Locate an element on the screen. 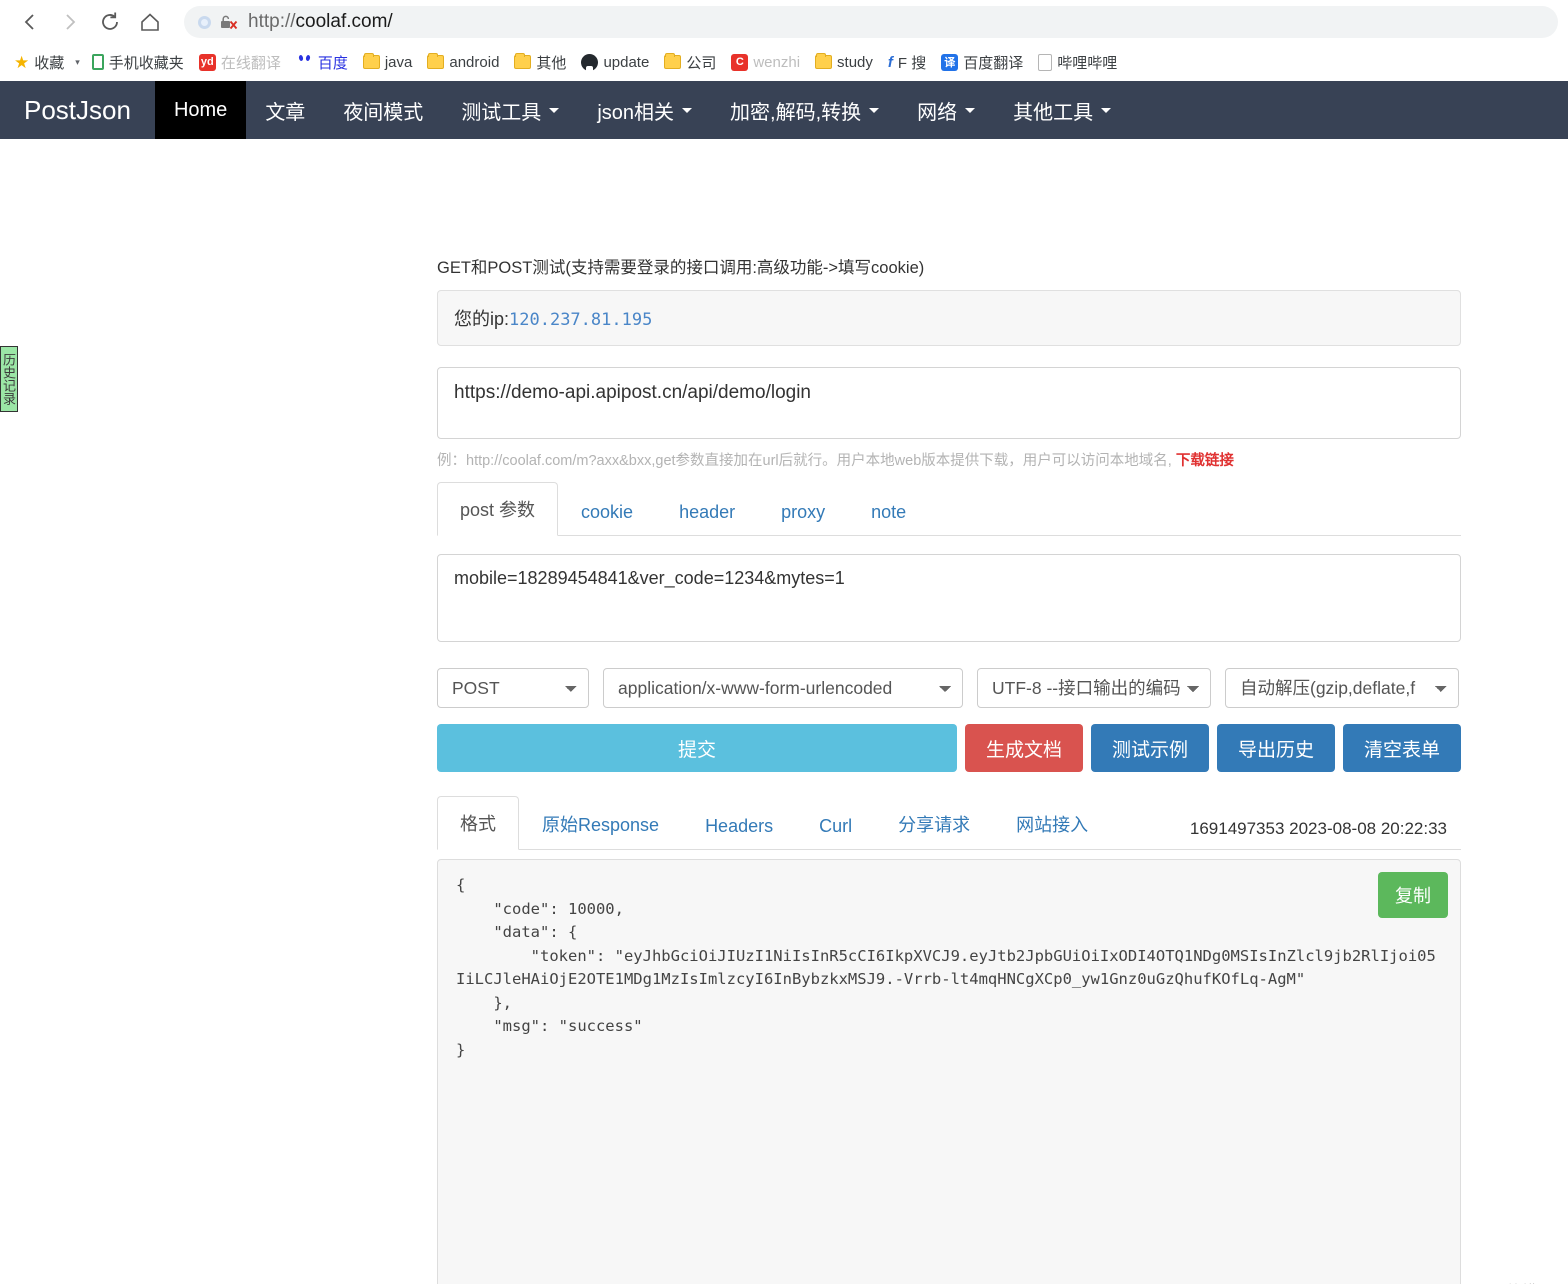 The height and width of the screenshot is (1284, 1568). tab-share-request: 分享请求 is located at coordinates (934, 823).